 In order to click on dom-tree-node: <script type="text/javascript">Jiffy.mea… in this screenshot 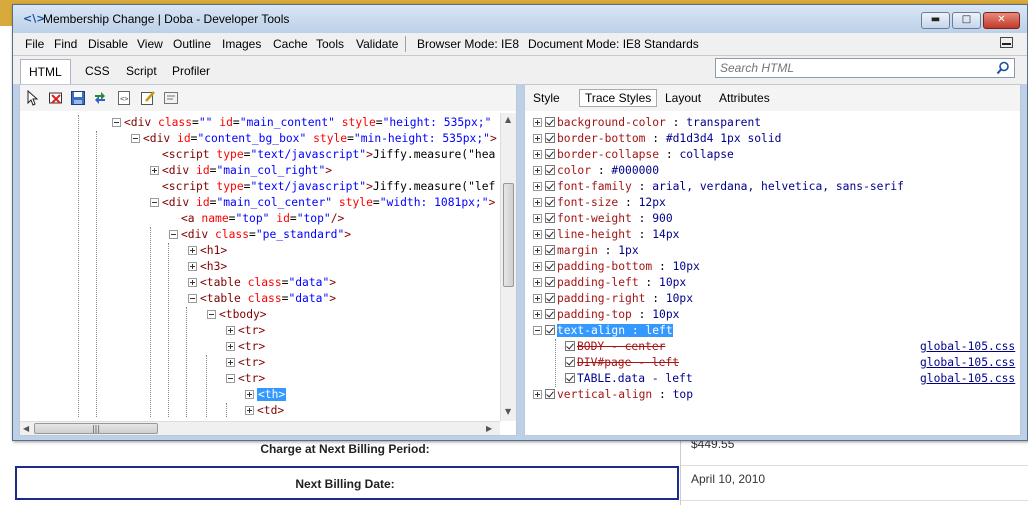, I will do `click(328, 187)`.